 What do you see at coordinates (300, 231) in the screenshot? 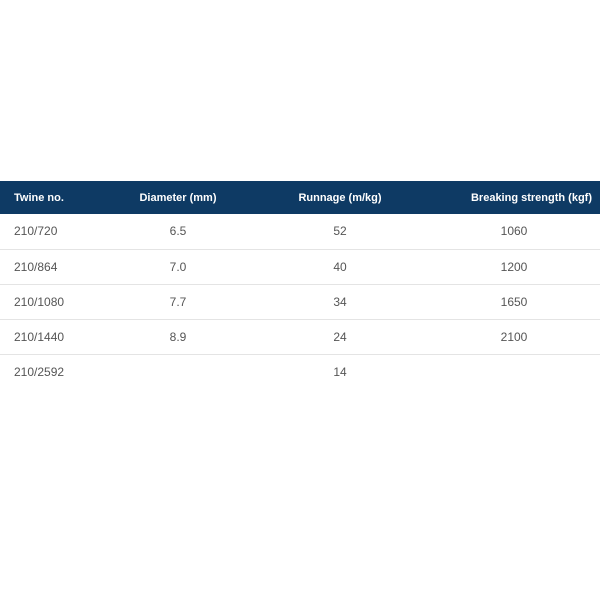
I see `table-row: 210/720 6.5 52 1060` at bounding box center [300, 231].